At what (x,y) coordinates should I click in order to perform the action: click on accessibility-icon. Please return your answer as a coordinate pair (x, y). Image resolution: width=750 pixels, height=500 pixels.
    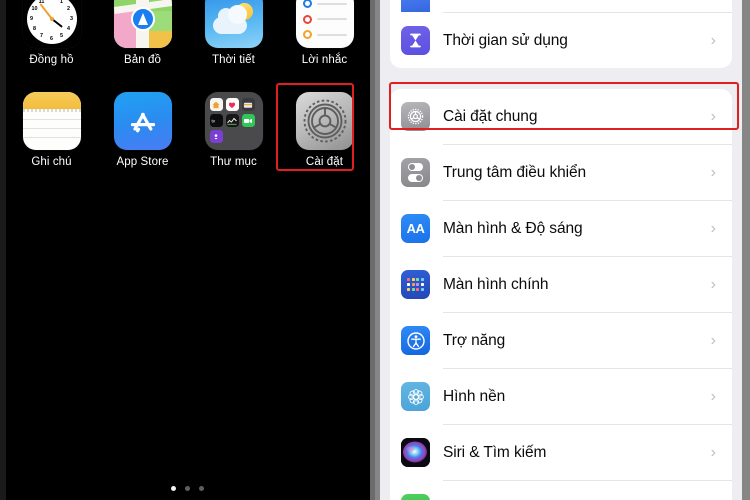
    Looking at the image, I should click on (415, 340).